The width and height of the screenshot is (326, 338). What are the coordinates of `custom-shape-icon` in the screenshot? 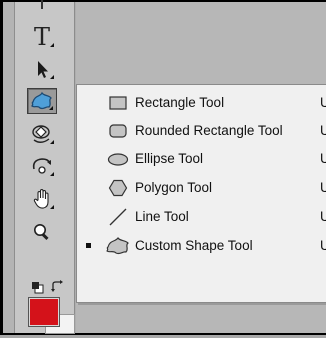 It's located at (118, 246).